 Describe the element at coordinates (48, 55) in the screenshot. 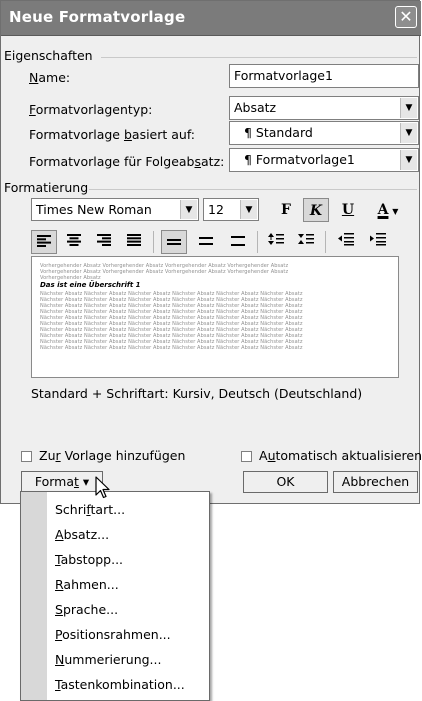

I see `properties-group-title: Eigenschaften` at that location.